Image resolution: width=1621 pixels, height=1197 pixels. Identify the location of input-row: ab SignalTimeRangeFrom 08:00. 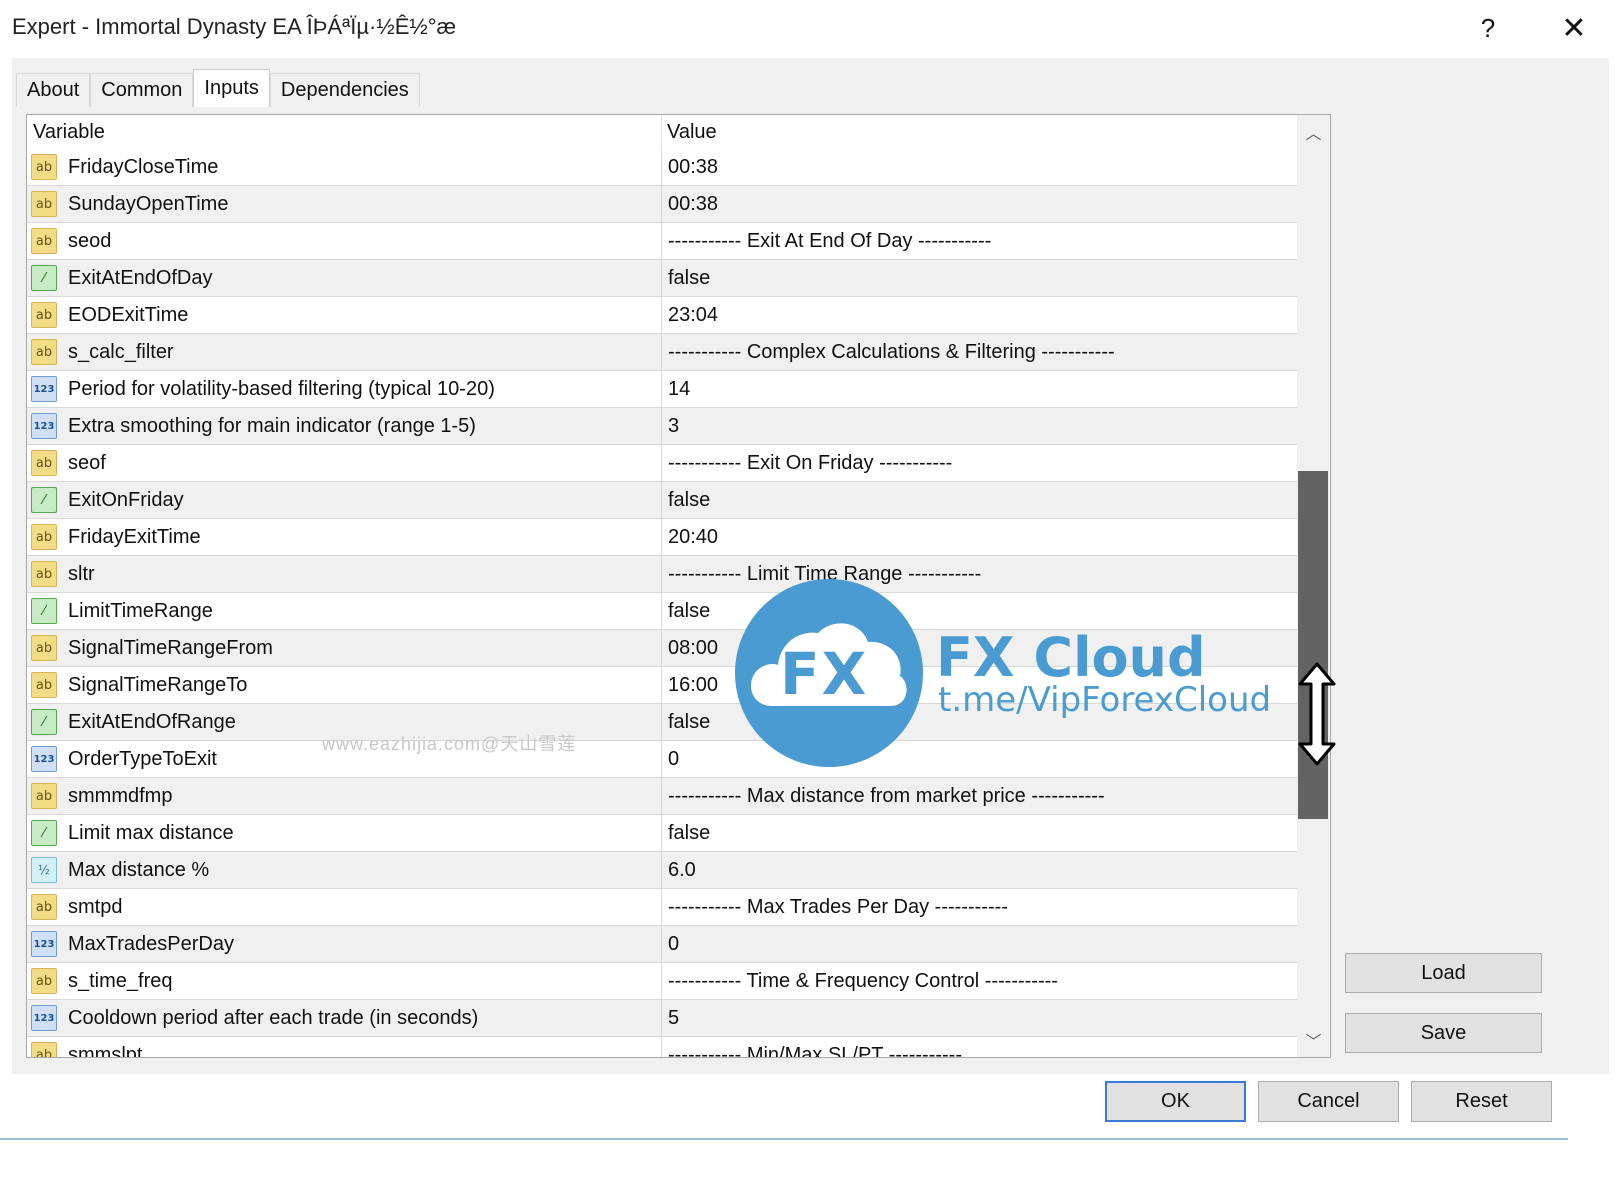
(662, 648).